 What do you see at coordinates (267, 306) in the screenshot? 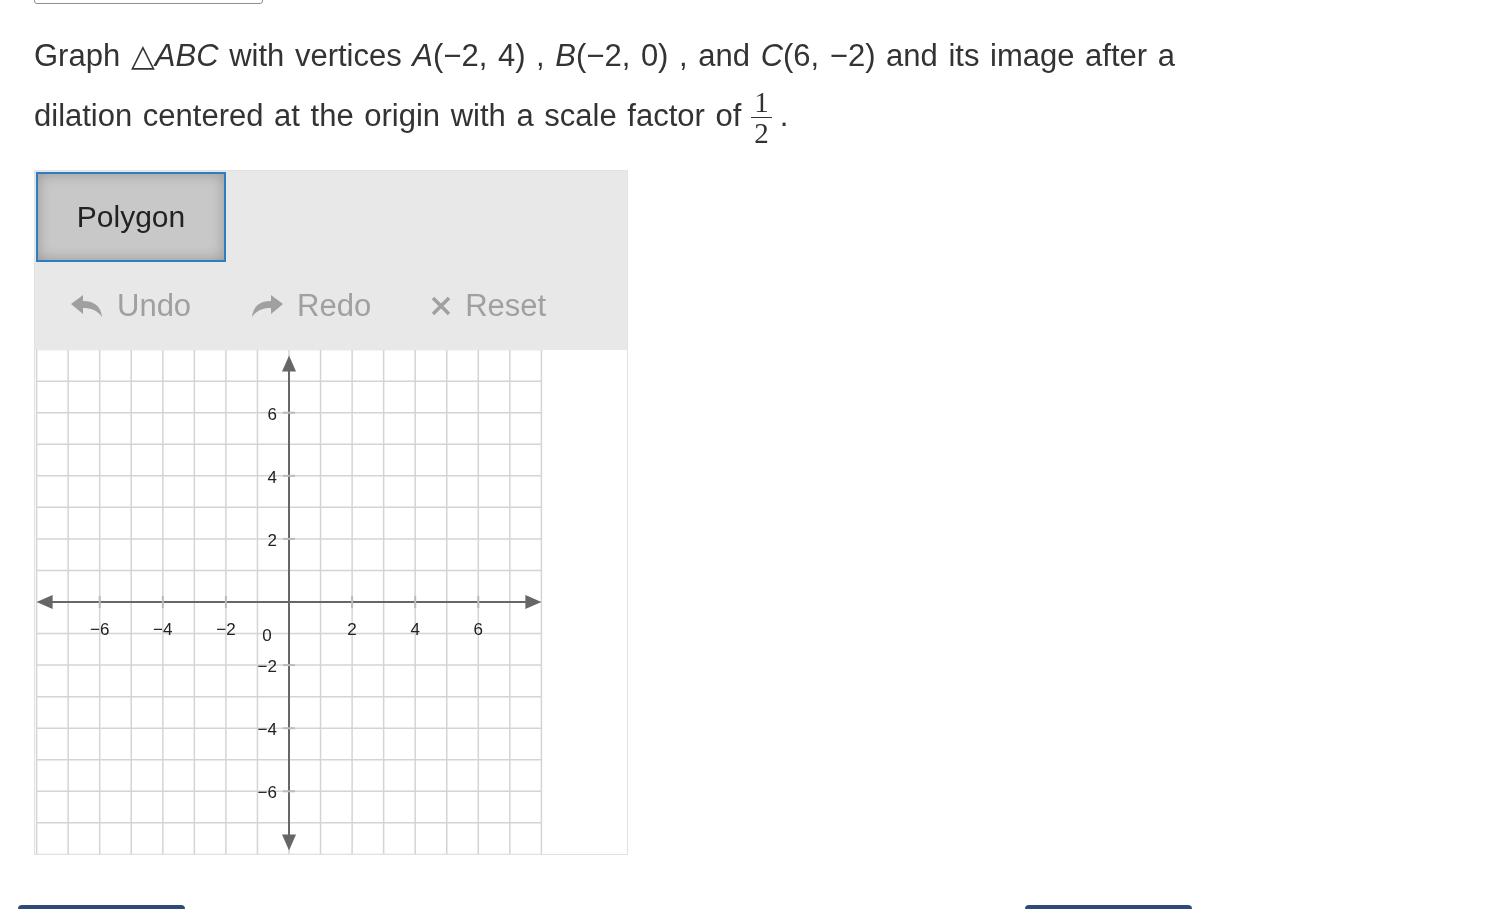
I see `redo-arrow-icon` at bounding box center [267, 306].